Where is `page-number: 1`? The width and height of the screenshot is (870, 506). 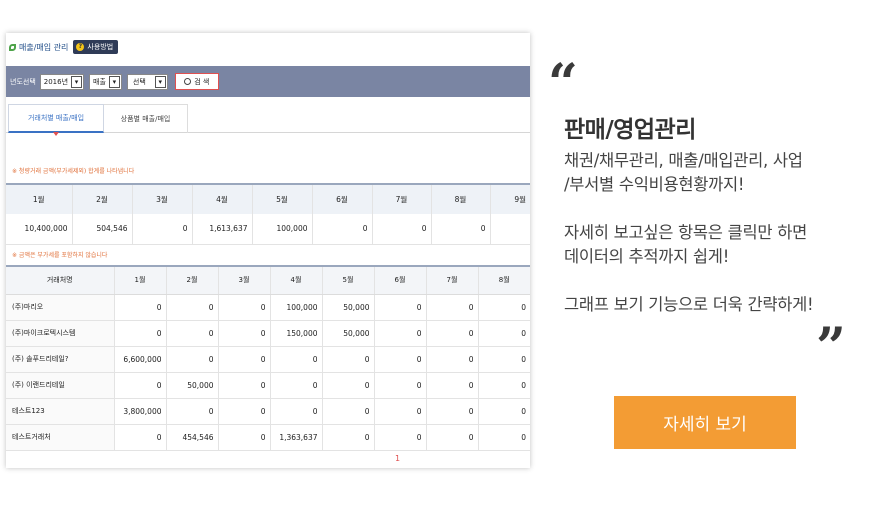 page-number: 1 is located at coordinates (397, 458).